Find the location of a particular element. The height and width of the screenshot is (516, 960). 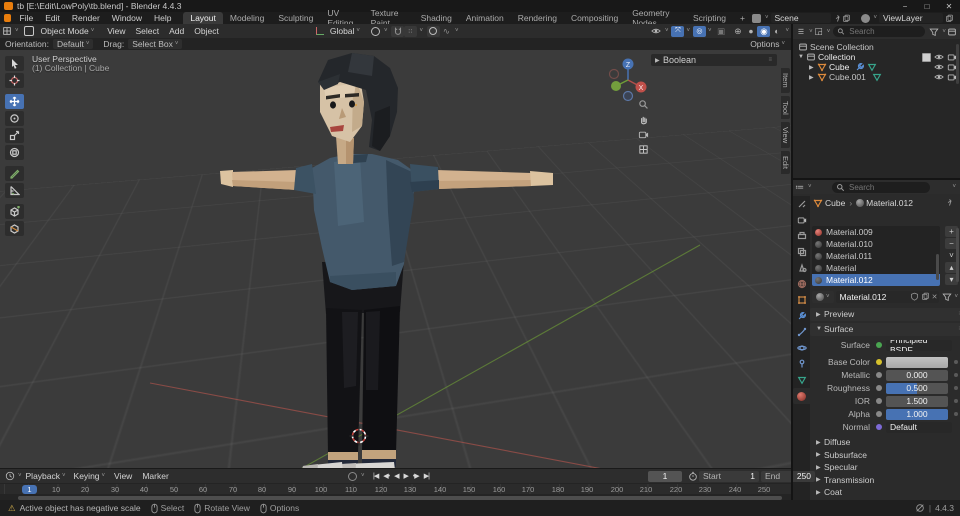

breadcrumb-material: Material.012 is located at coordinates (889, 203).